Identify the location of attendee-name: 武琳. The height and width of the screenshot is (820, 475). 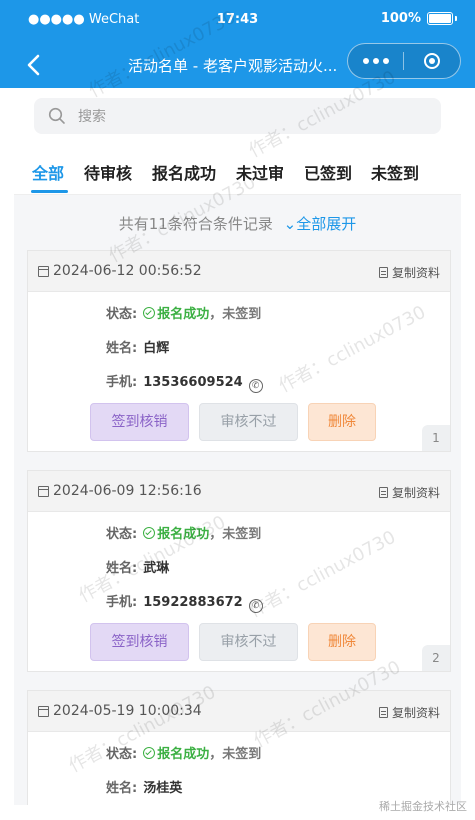
(156, 568).